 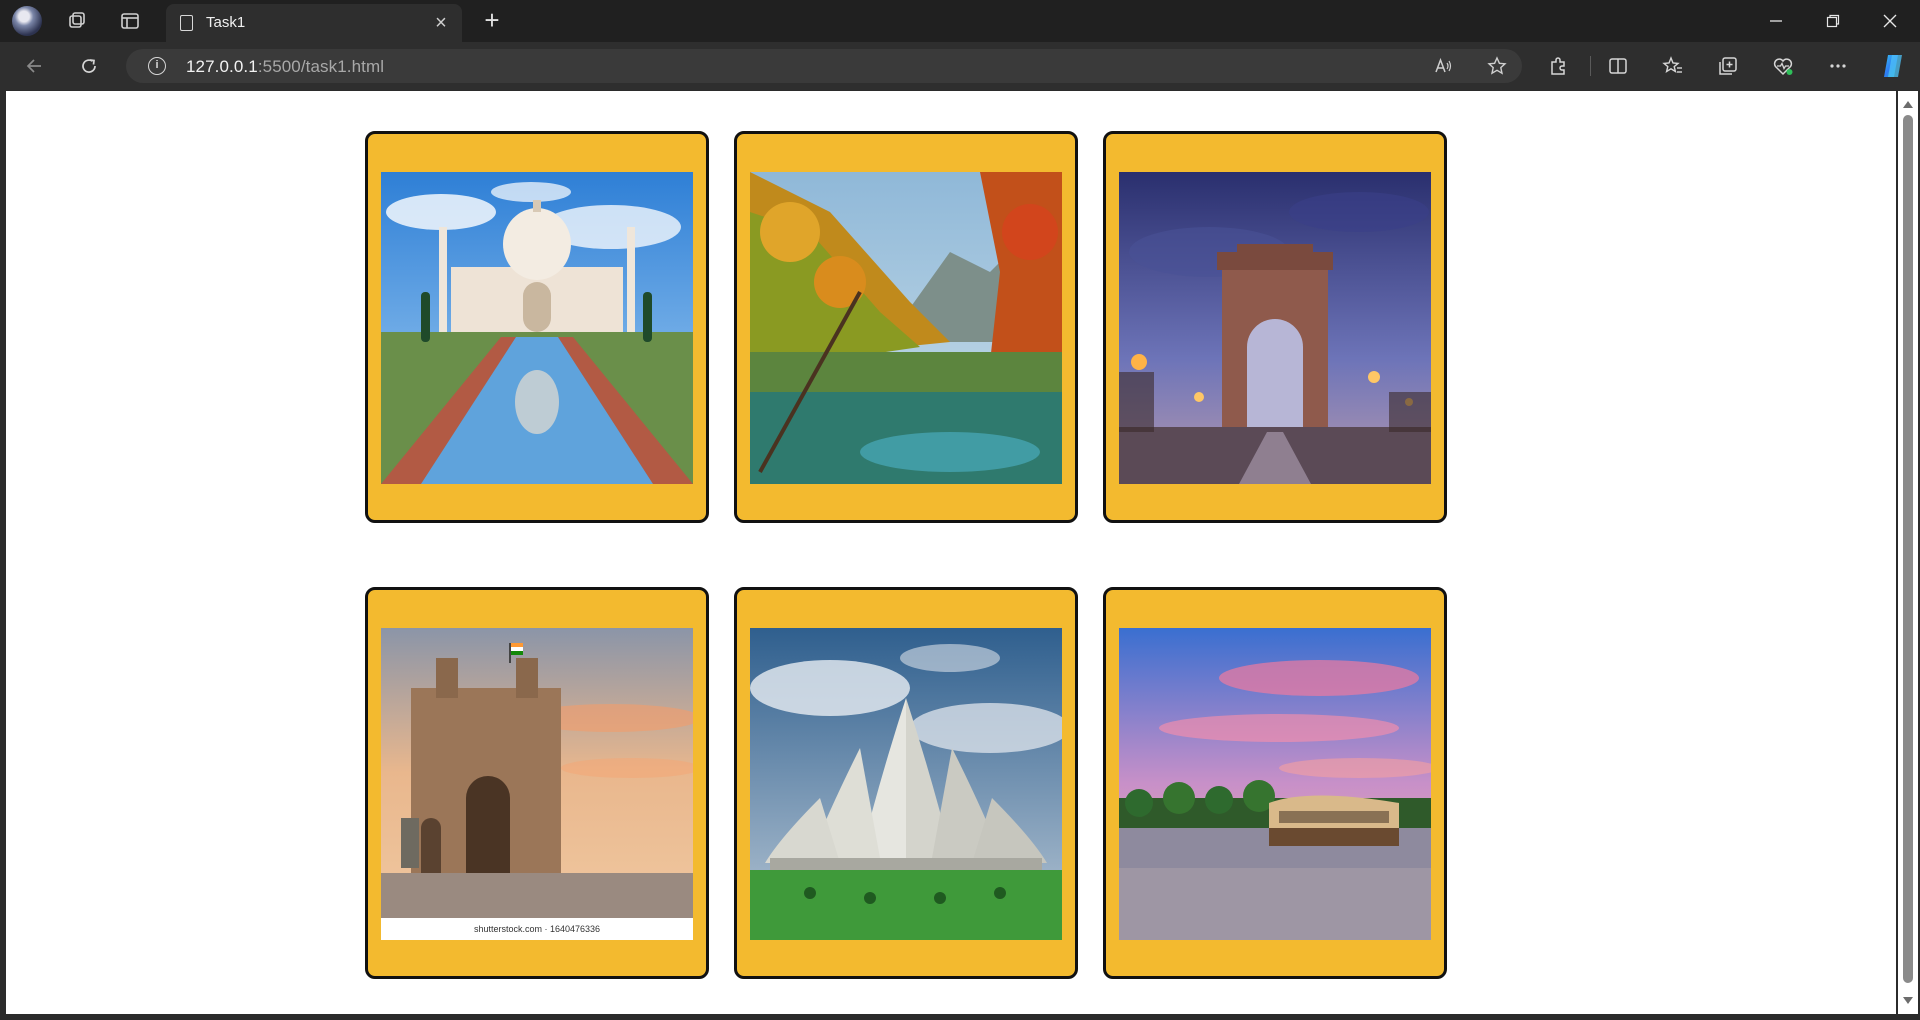 What do you see at coordinates (1890, 21) in the screenshot?
I see `close-window-icon` at bounding box center [1890, 21].